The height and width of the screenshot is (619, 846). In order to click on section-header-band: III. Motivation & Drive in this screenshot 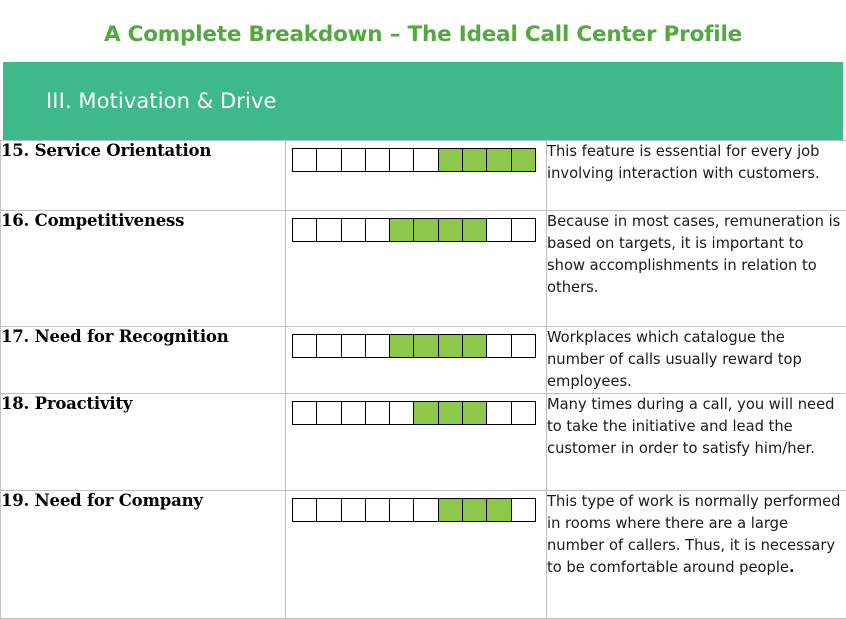, I will do `click(423, 101)`.